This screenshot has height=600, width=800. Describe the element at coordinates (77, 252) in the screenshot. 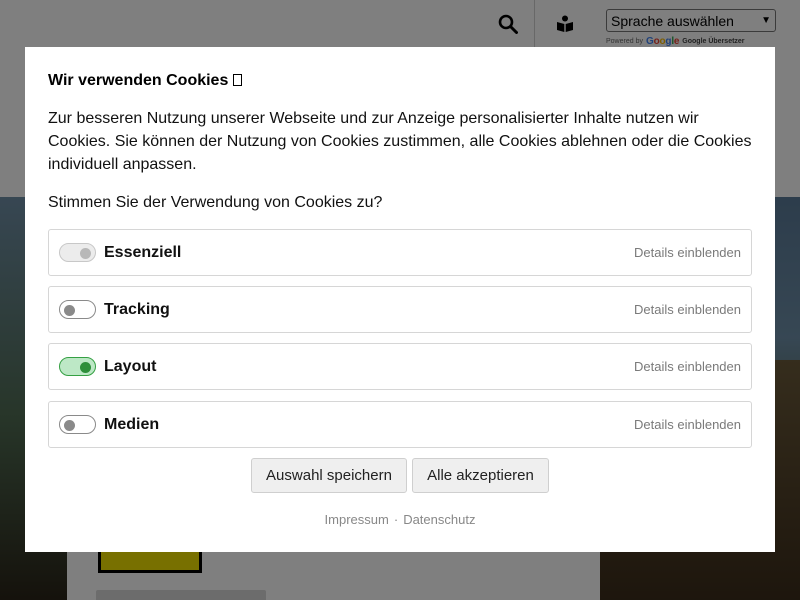

I see `toggle-essenziell` at that location.